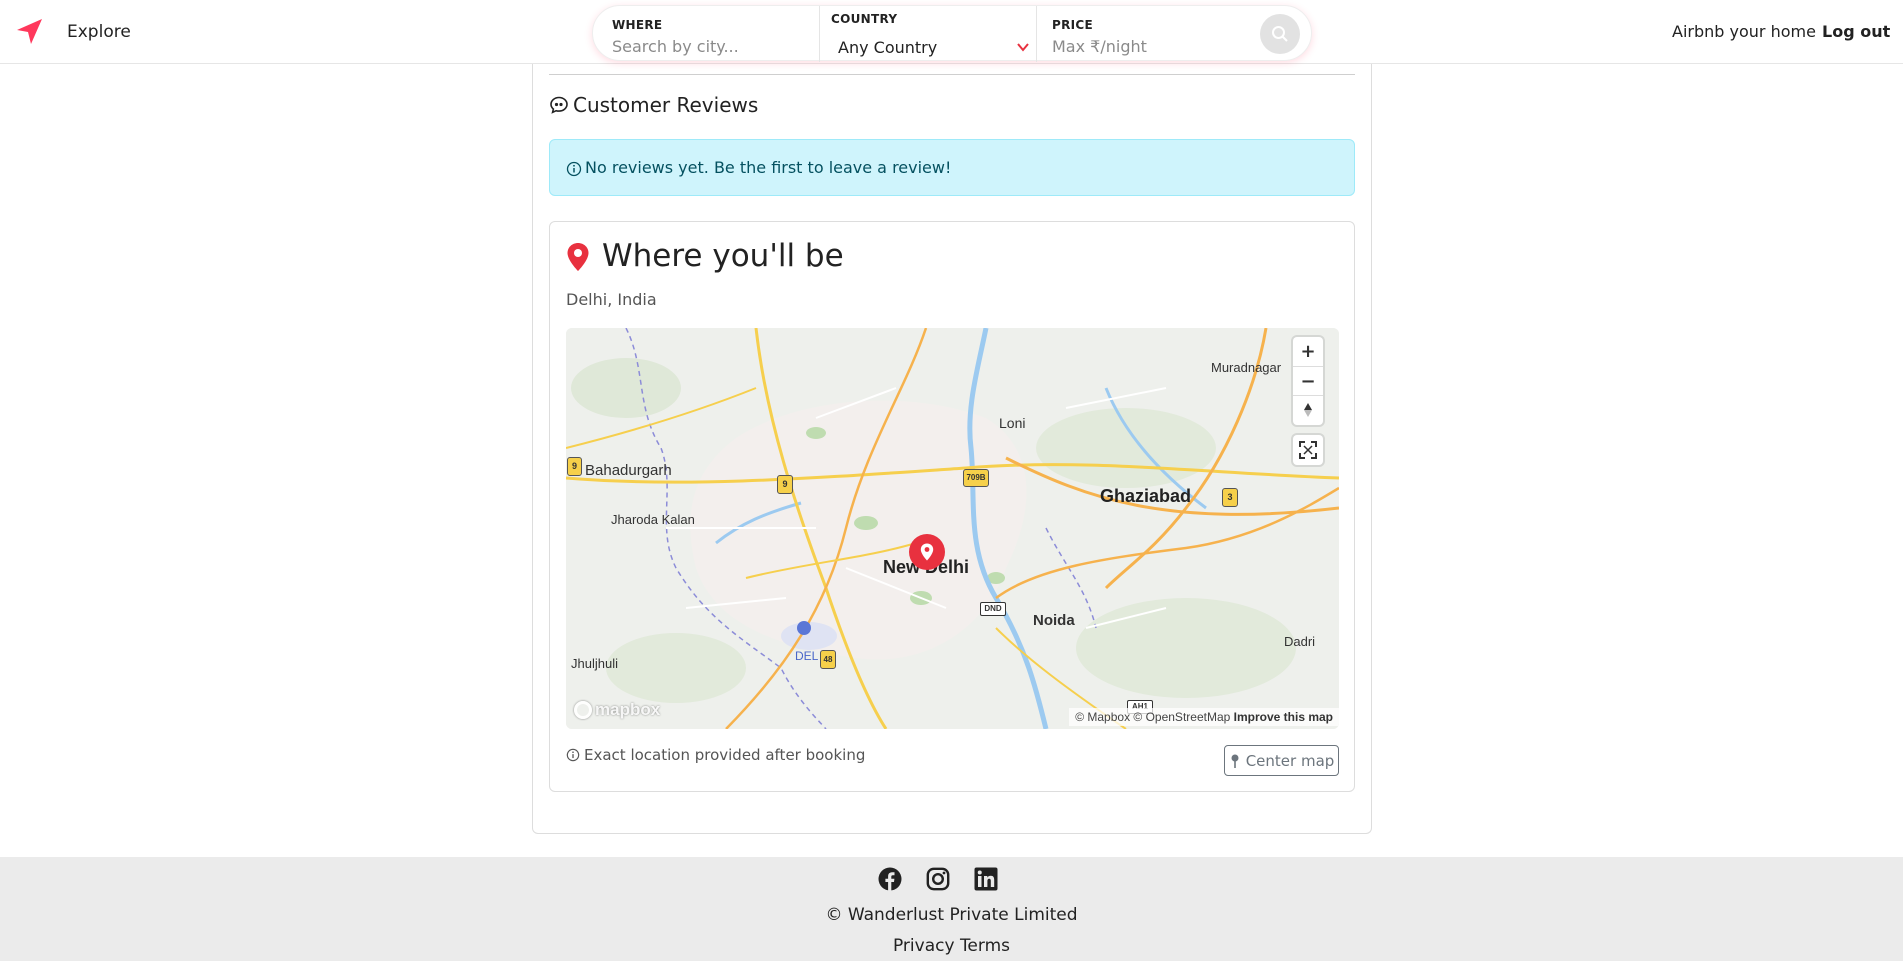 The height and width of the screenshot is (961, 1903). What do you see at coordinates (993, 609) in the screenshot?
I see `route-shield: DND` at bounding box center [993, 609].